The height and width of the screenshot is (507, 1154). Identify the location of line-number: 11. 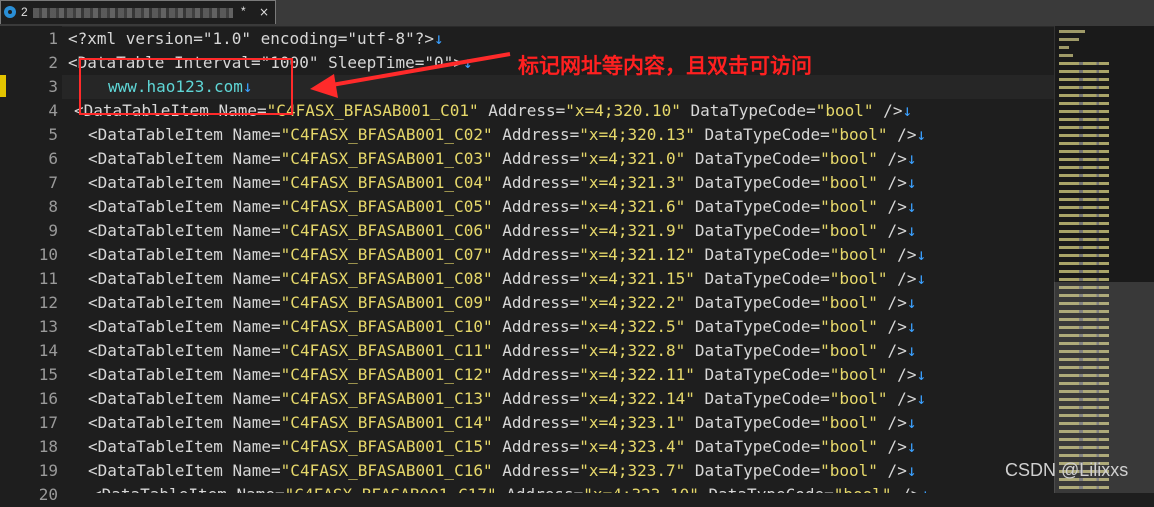
(48, 278).